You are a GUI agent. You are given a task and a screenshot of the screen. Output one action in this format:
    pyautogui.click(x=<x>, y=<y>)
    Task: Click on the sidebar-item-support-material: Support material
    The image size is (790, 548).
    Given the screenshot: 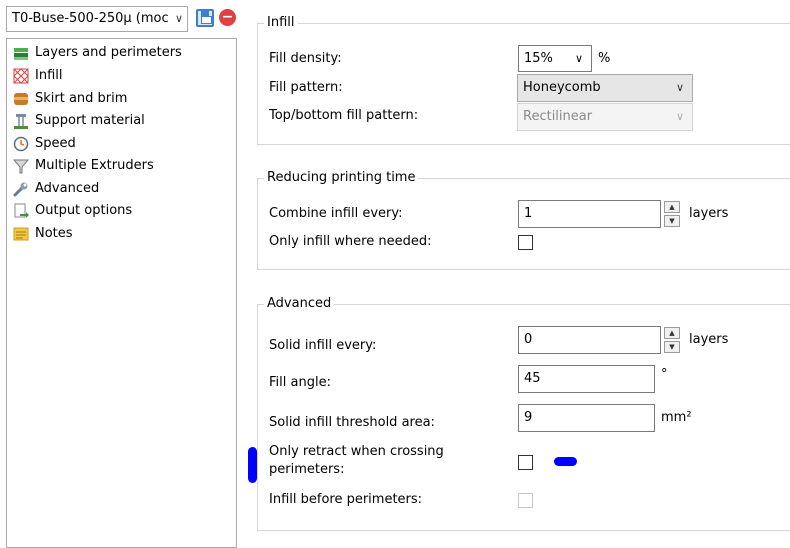 What is the action you would take?
    pyautogui.click(x=79, y=121)
    